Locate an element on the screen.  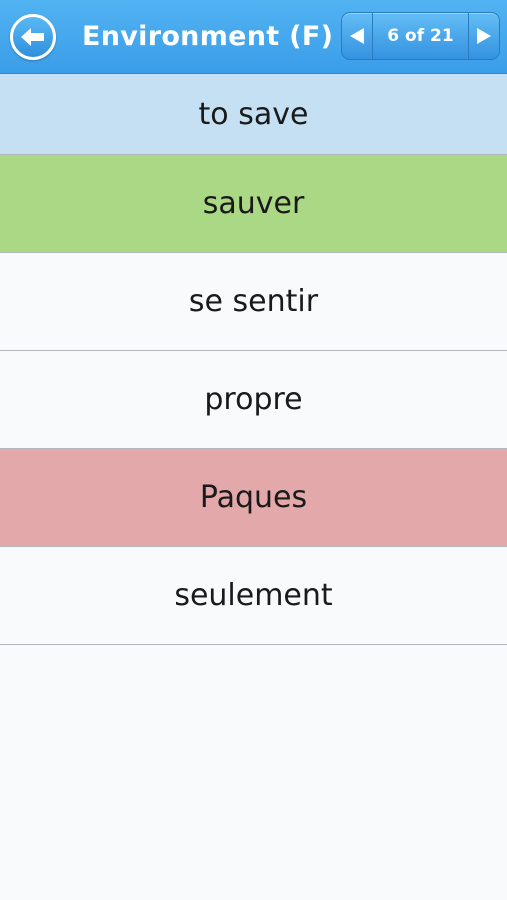
page-title: Environment (F) is located at coordinates (208, 36).